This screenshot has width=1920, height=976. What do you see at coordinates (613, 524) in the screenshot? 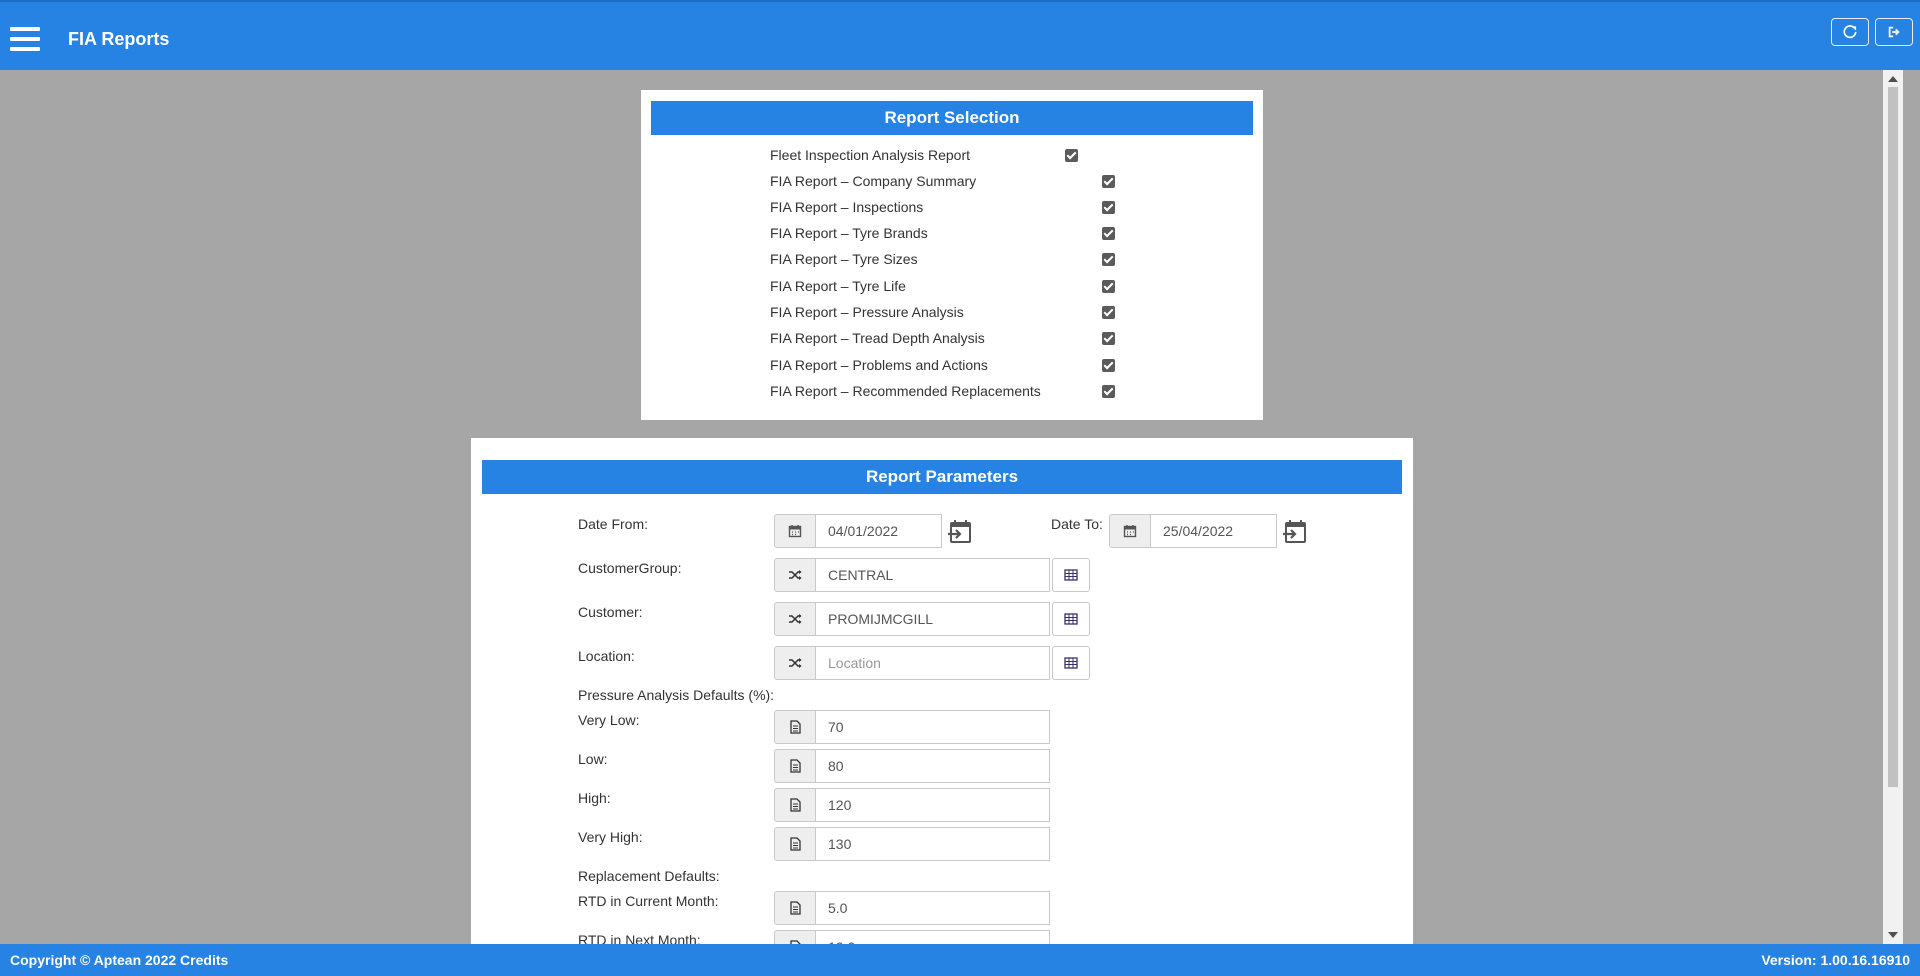
I see `date-from-label: Date From:` at bounding box center [613, 524].